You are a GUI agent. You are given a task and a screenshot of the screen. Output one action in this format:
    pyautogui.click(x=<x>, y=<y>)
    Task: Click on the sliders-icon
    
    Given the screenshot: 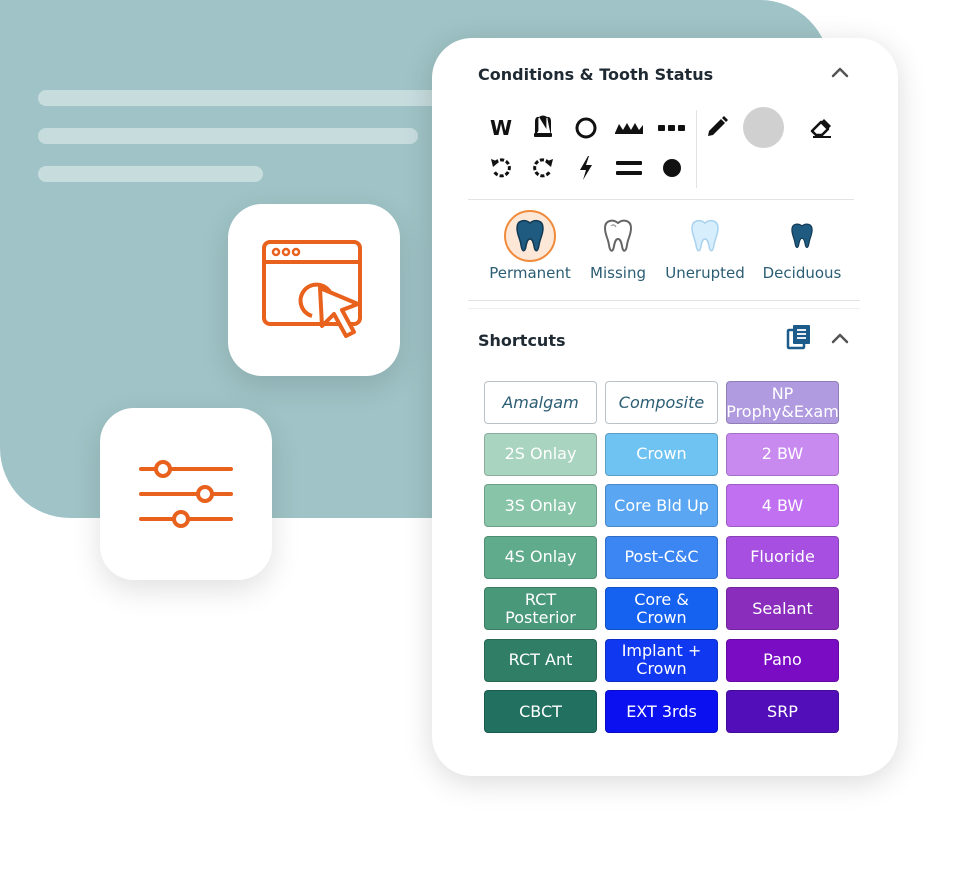 What is the action you would take?
    pyautogui.click(x=186, y=494)
    